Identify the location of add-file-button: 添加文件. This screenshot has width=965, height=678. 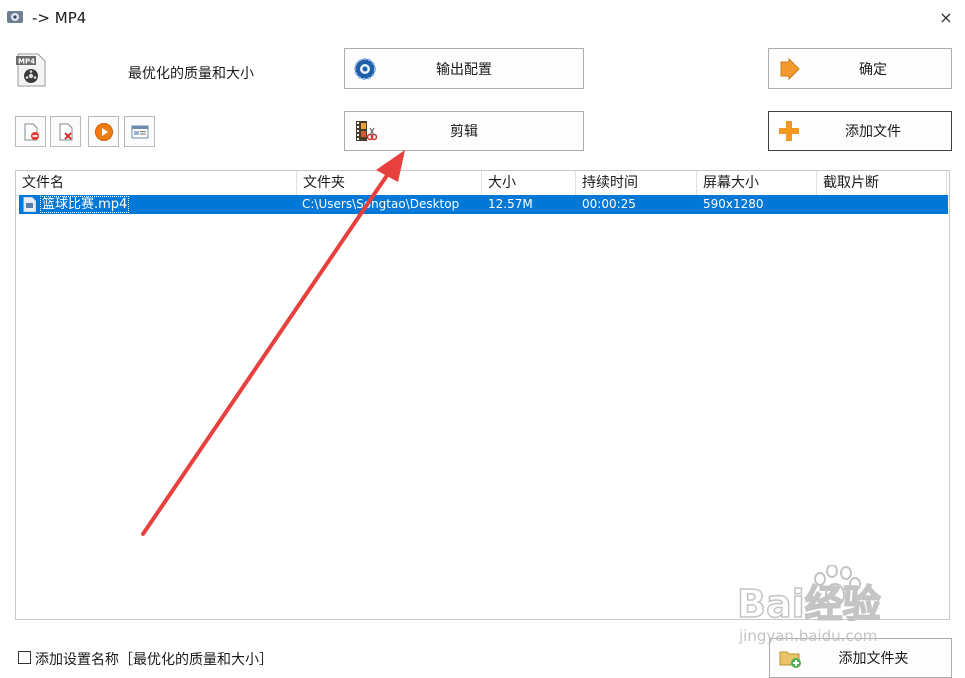
(860, 131).